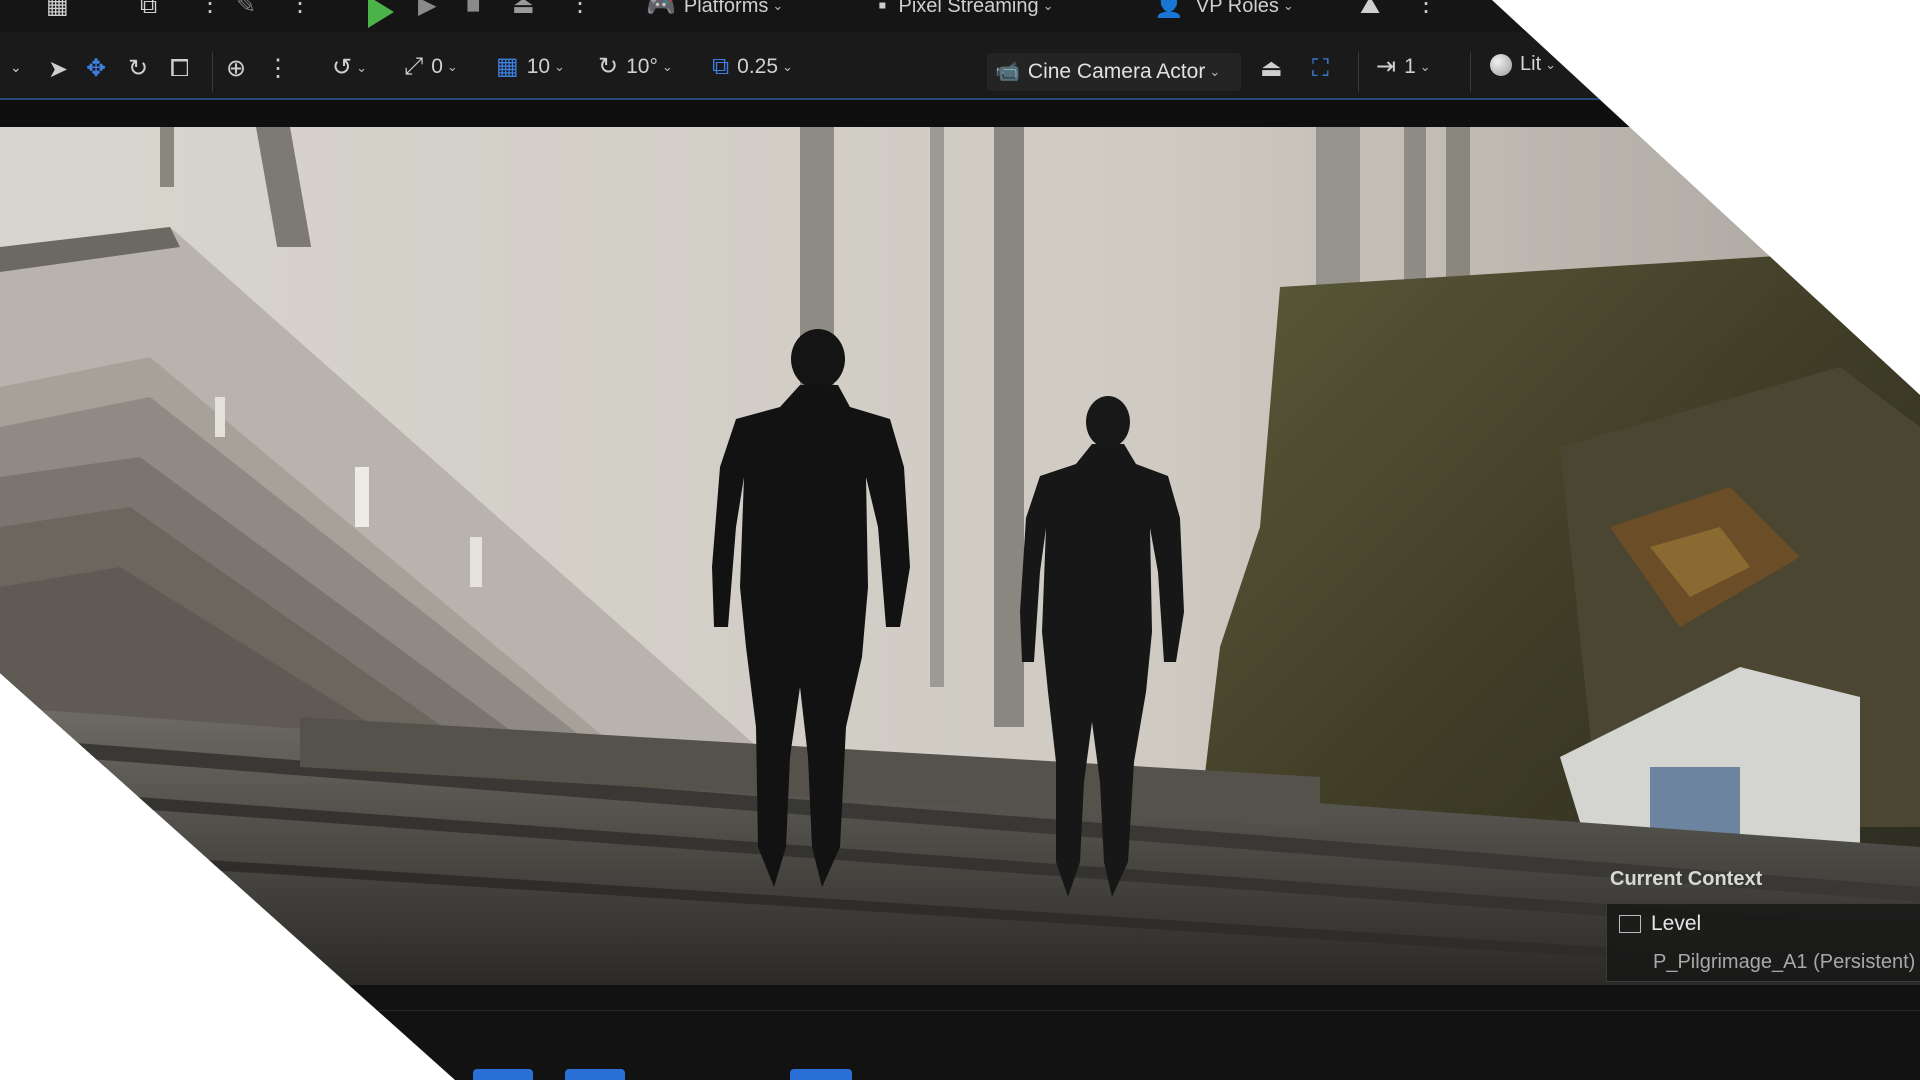  I want to click on camera-speed-value: 1, so click(1410, 66).